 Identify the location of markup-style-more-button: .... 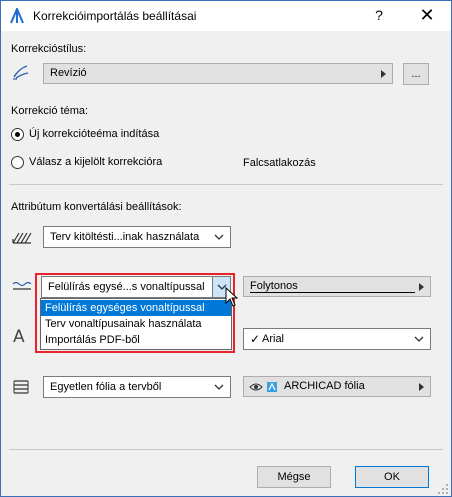
(416, 74).